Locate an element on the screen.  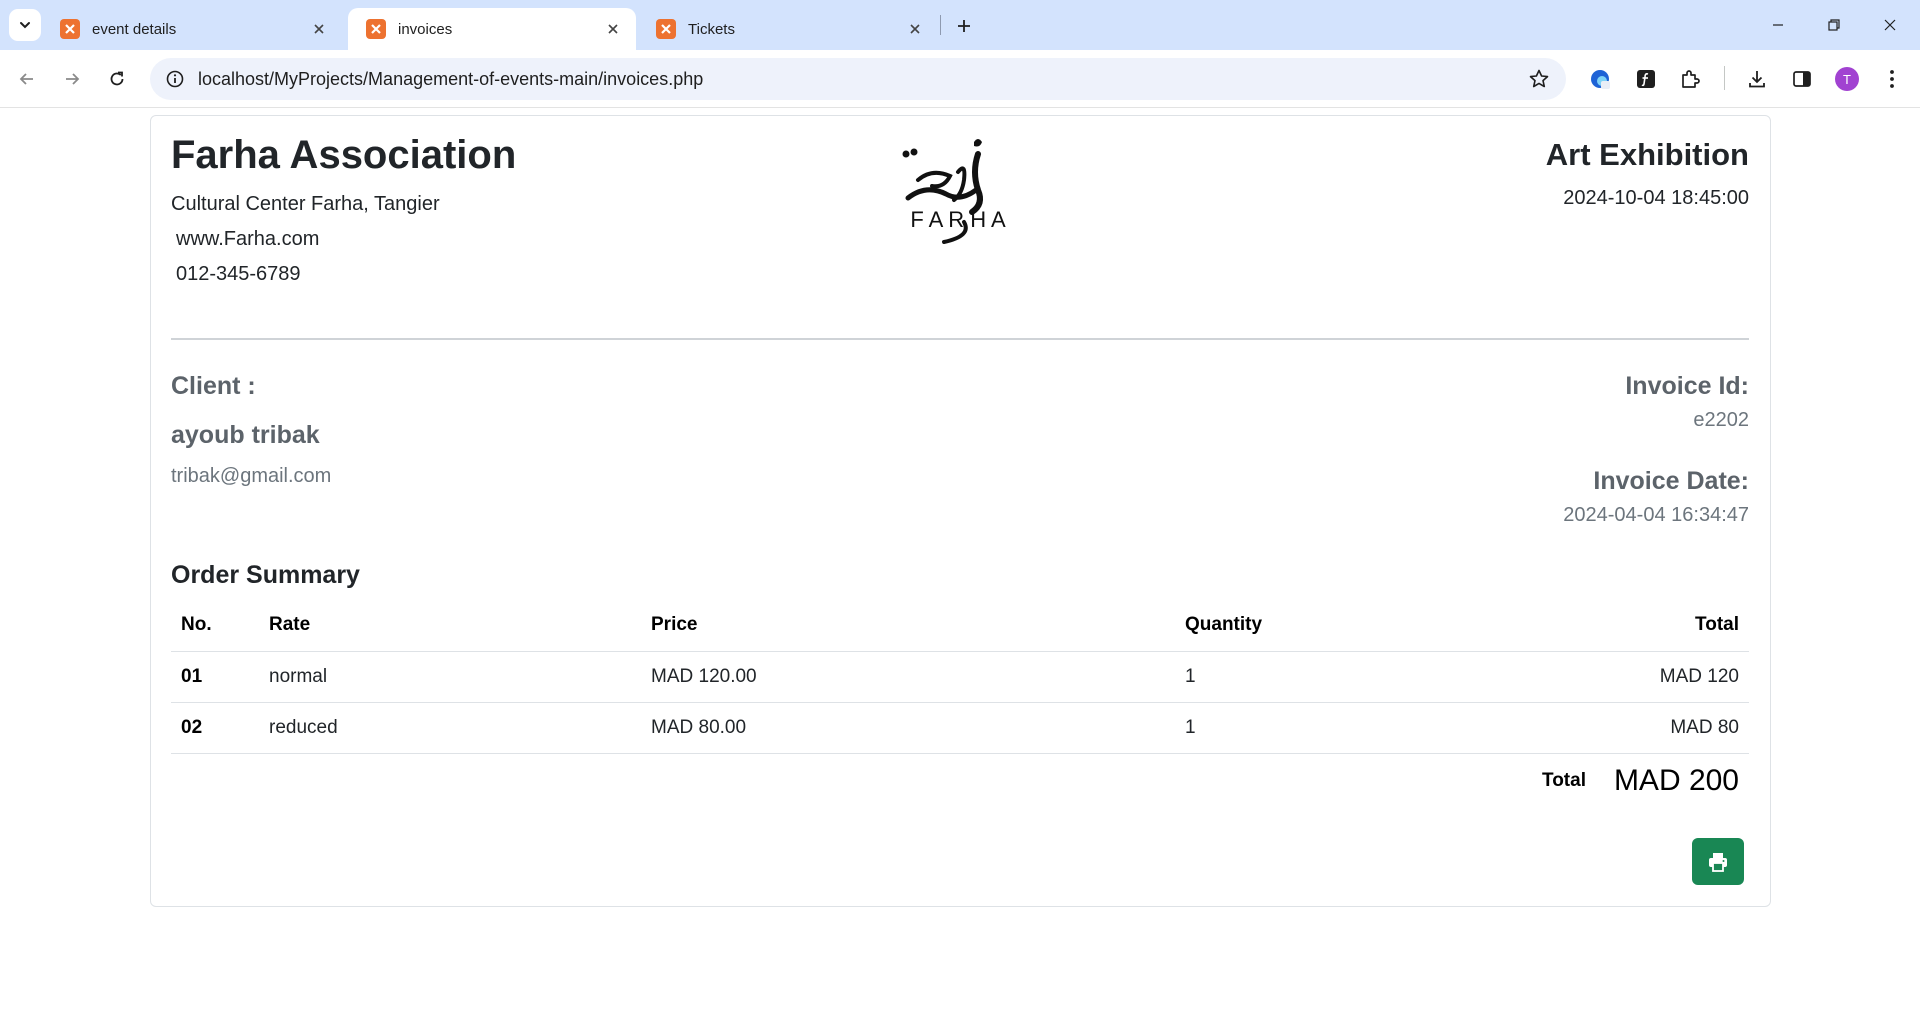
minimize-button is located at coordinates (1778, 25).